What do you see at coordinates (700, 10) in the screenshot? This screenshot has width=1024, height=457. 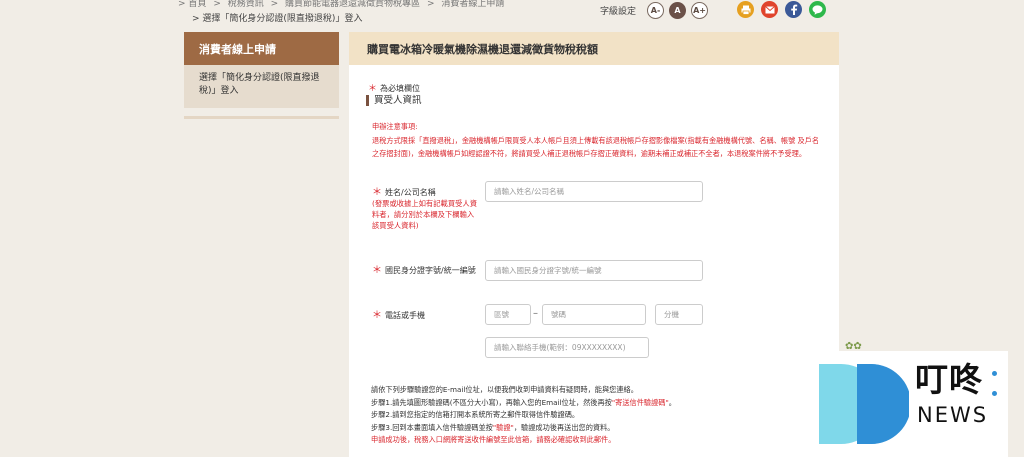 I see `font-large-button: A+` at bounding box center [700, 10].